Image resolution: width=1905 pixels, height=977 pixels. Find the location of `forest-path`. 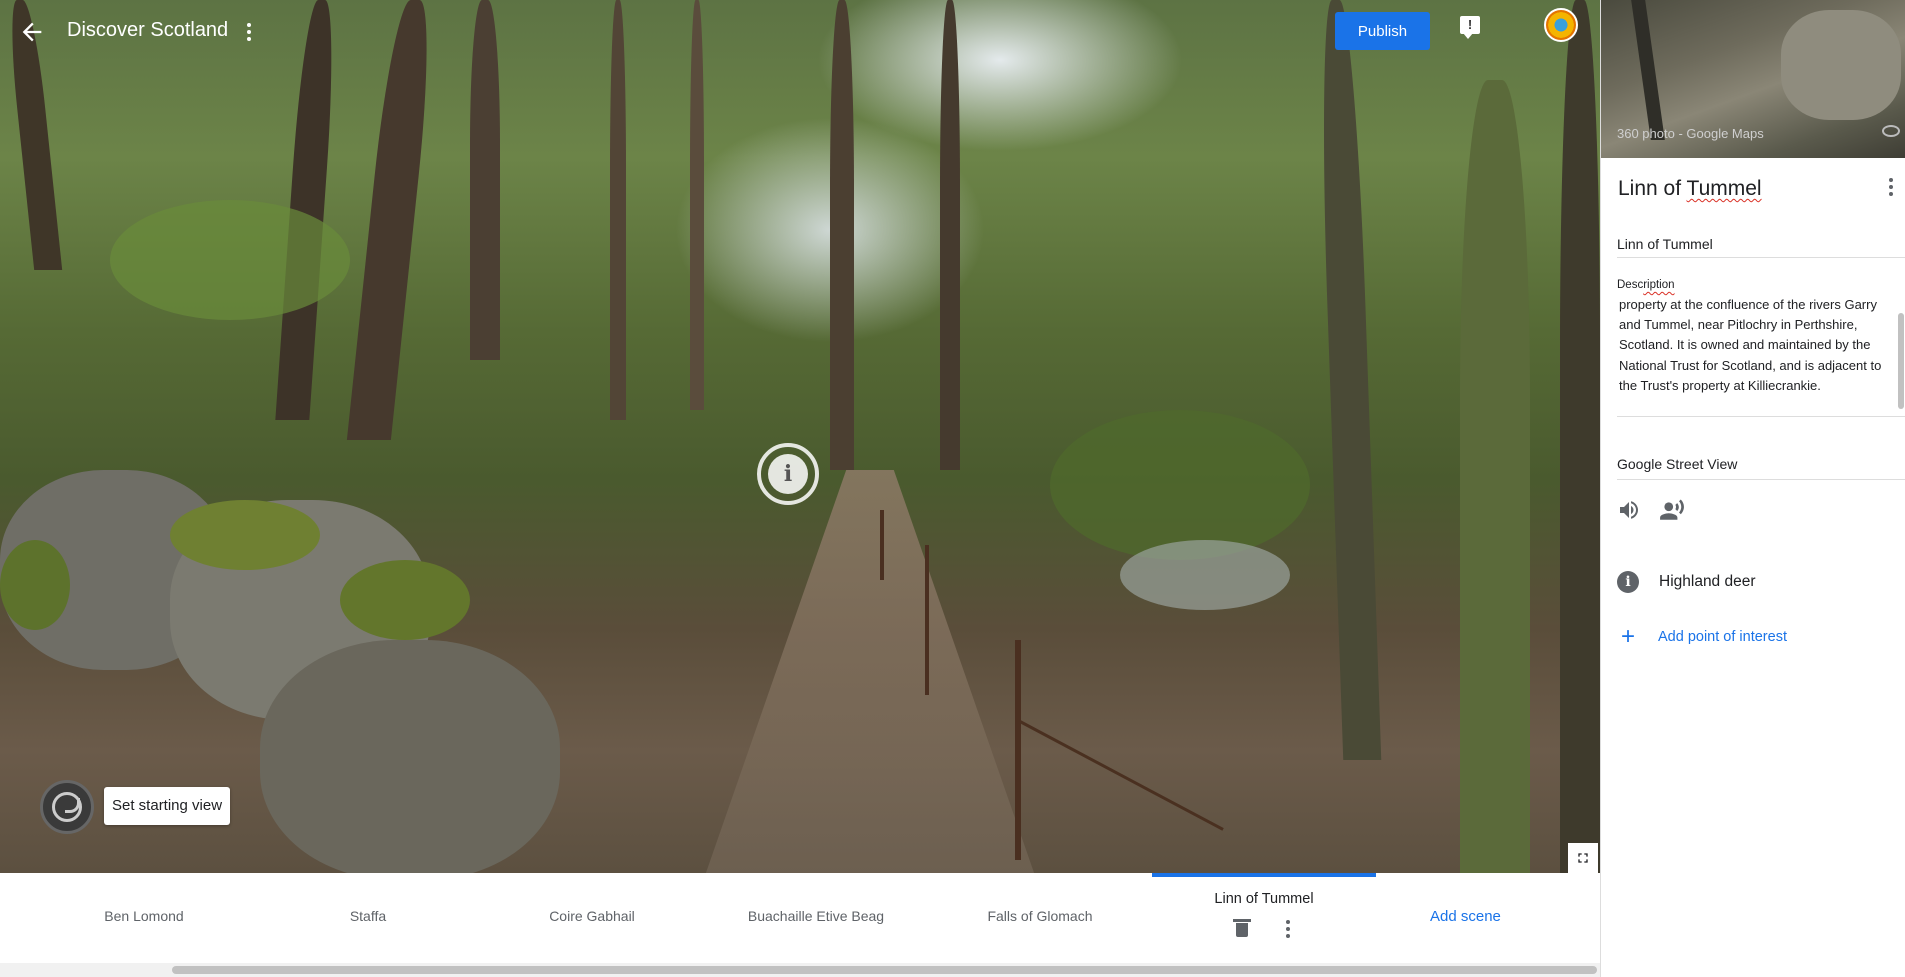

forest-path is located at coordinates (870, 671).